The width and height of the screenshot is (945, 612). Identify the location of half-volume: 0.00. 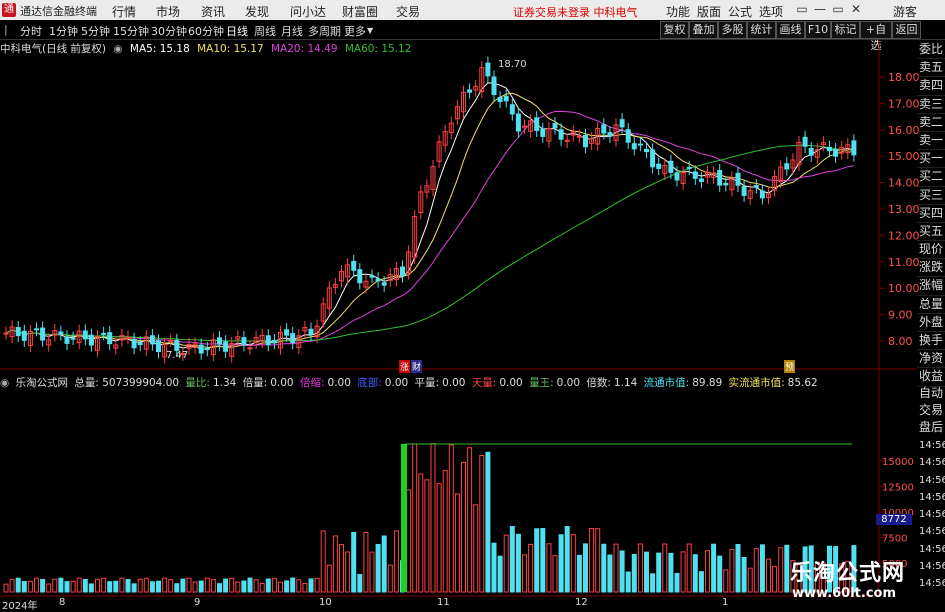
(339, 383).